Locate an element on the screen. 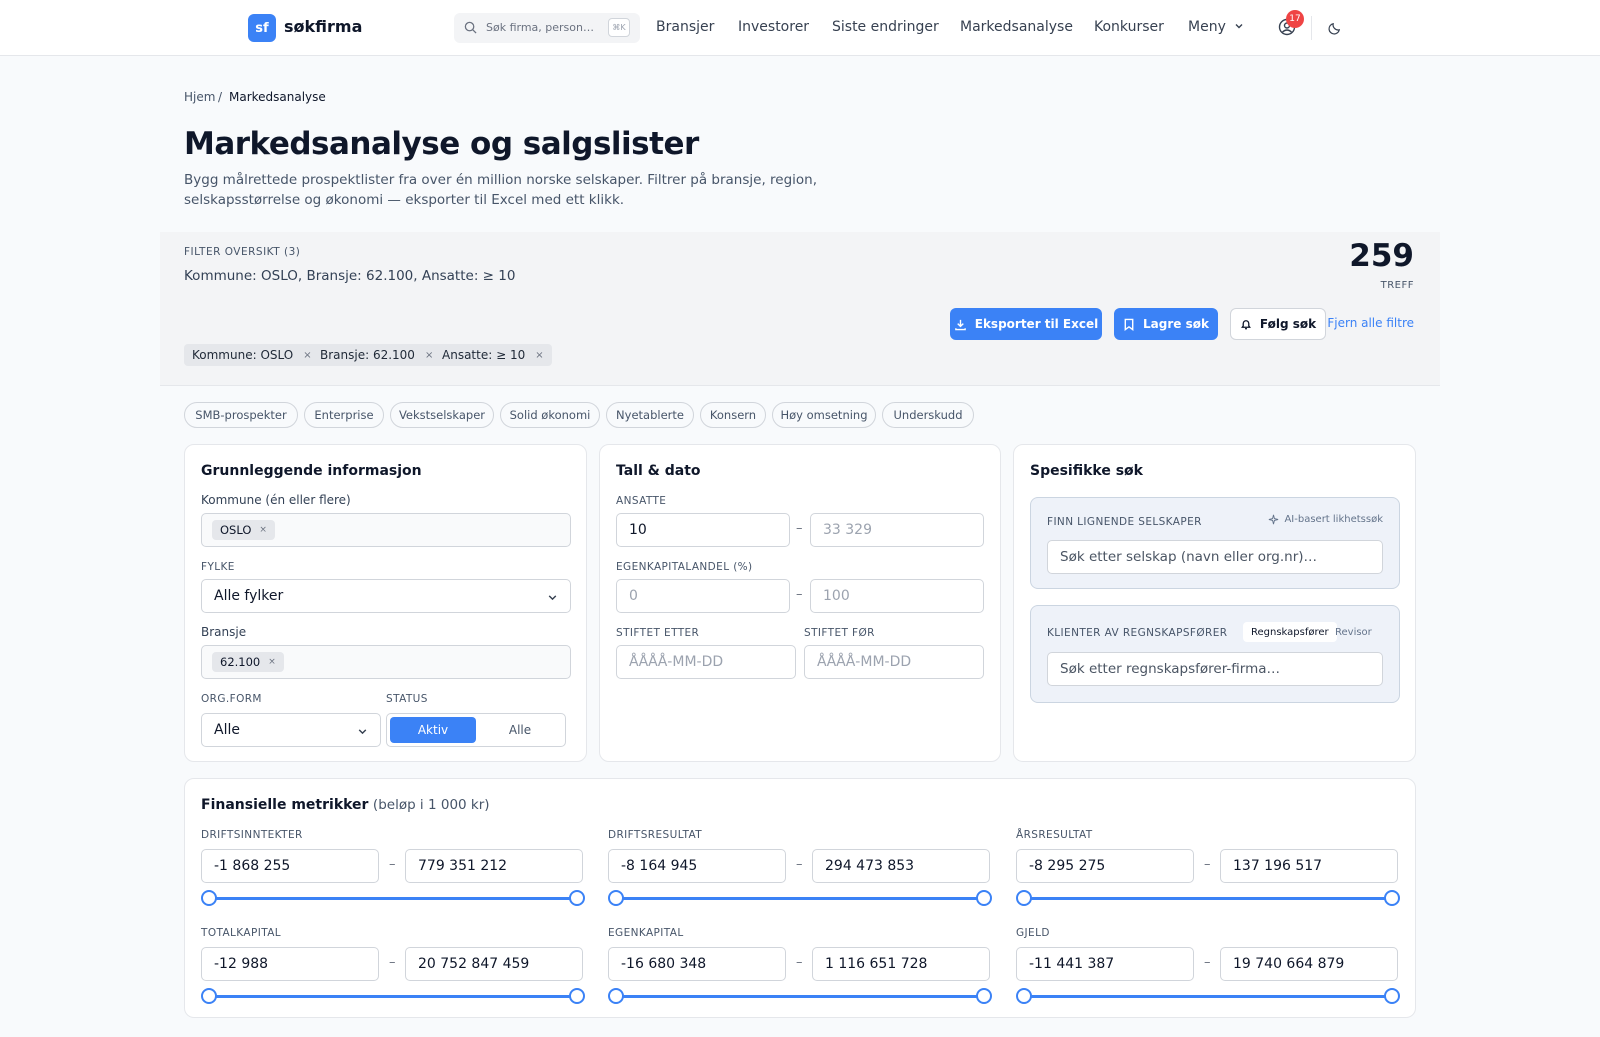  tag-label: OSLO is located at coordinates (236, 530).